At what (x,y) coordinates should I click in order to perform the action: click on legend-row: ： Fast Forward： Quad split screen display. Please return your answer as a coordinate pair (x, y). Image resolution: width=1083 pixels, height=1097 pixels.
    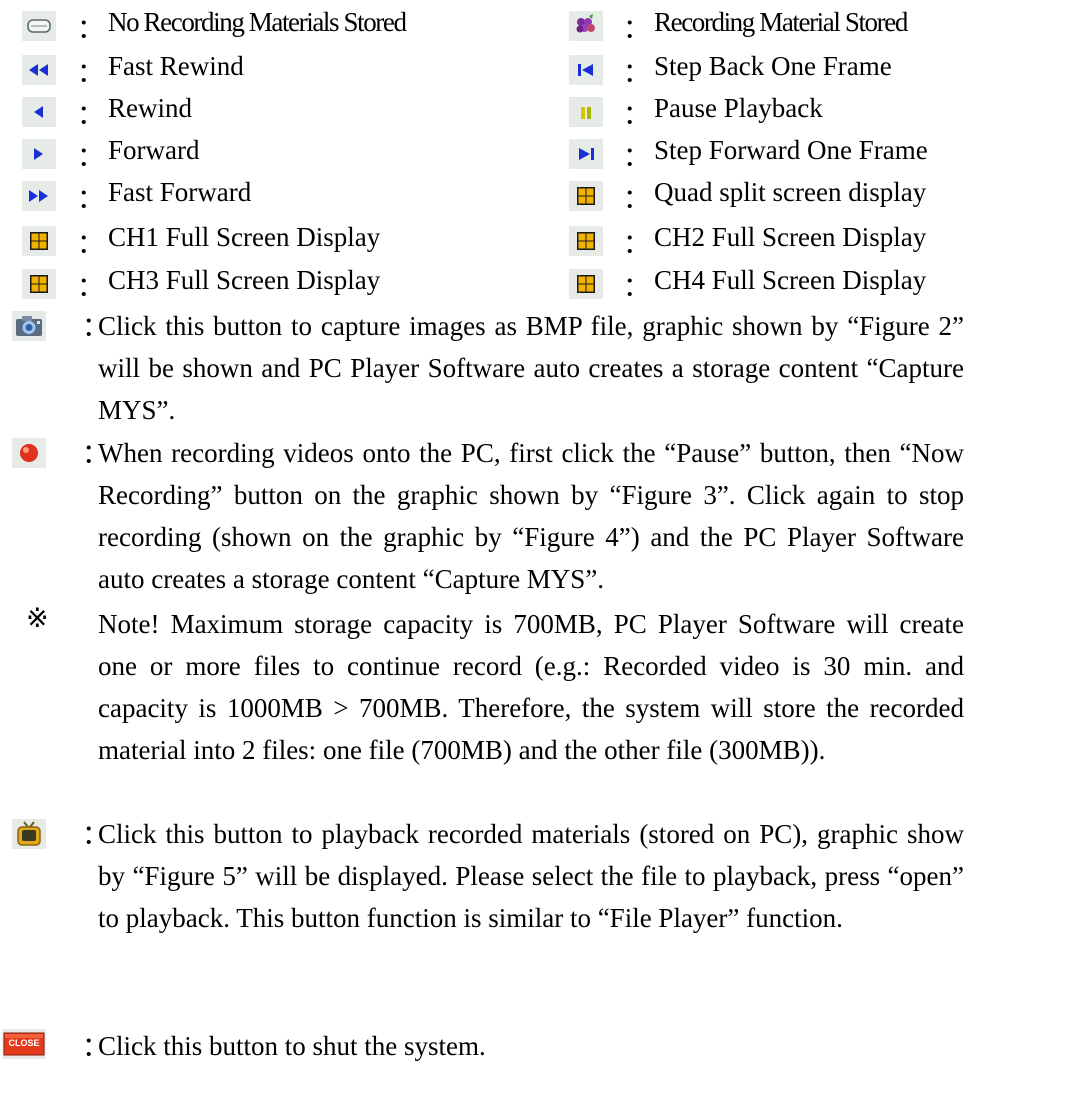
    Looking at the image, I should click on (541, 196).